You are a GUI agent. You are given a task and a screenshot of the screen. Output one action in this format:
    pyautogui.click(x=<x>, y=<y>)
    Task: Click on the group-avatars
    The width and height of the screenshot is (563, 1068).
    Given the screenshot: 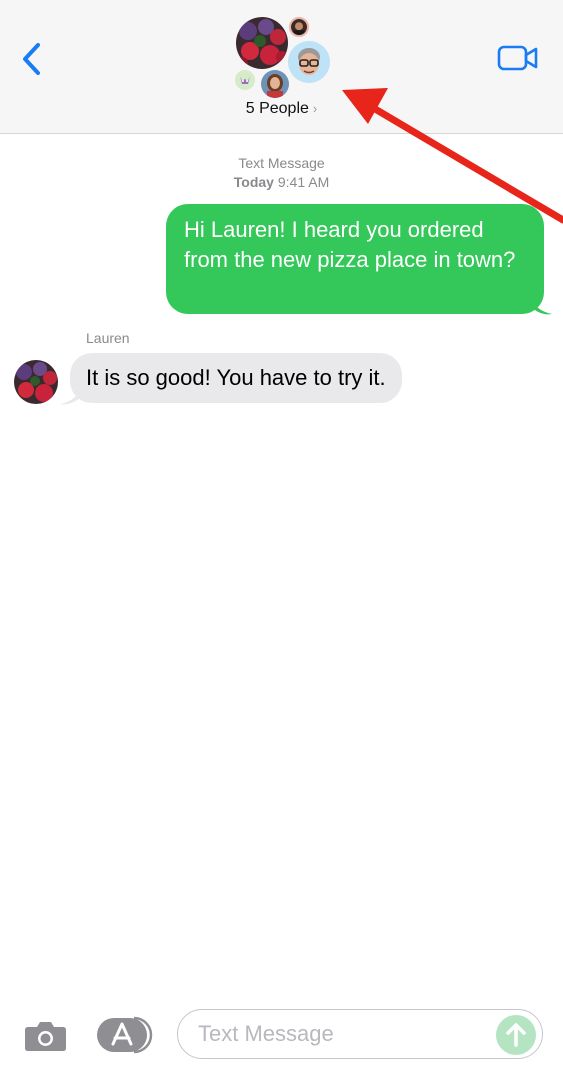 What is the action you would take?
    pyautogui.click(x=282, y=57)
    